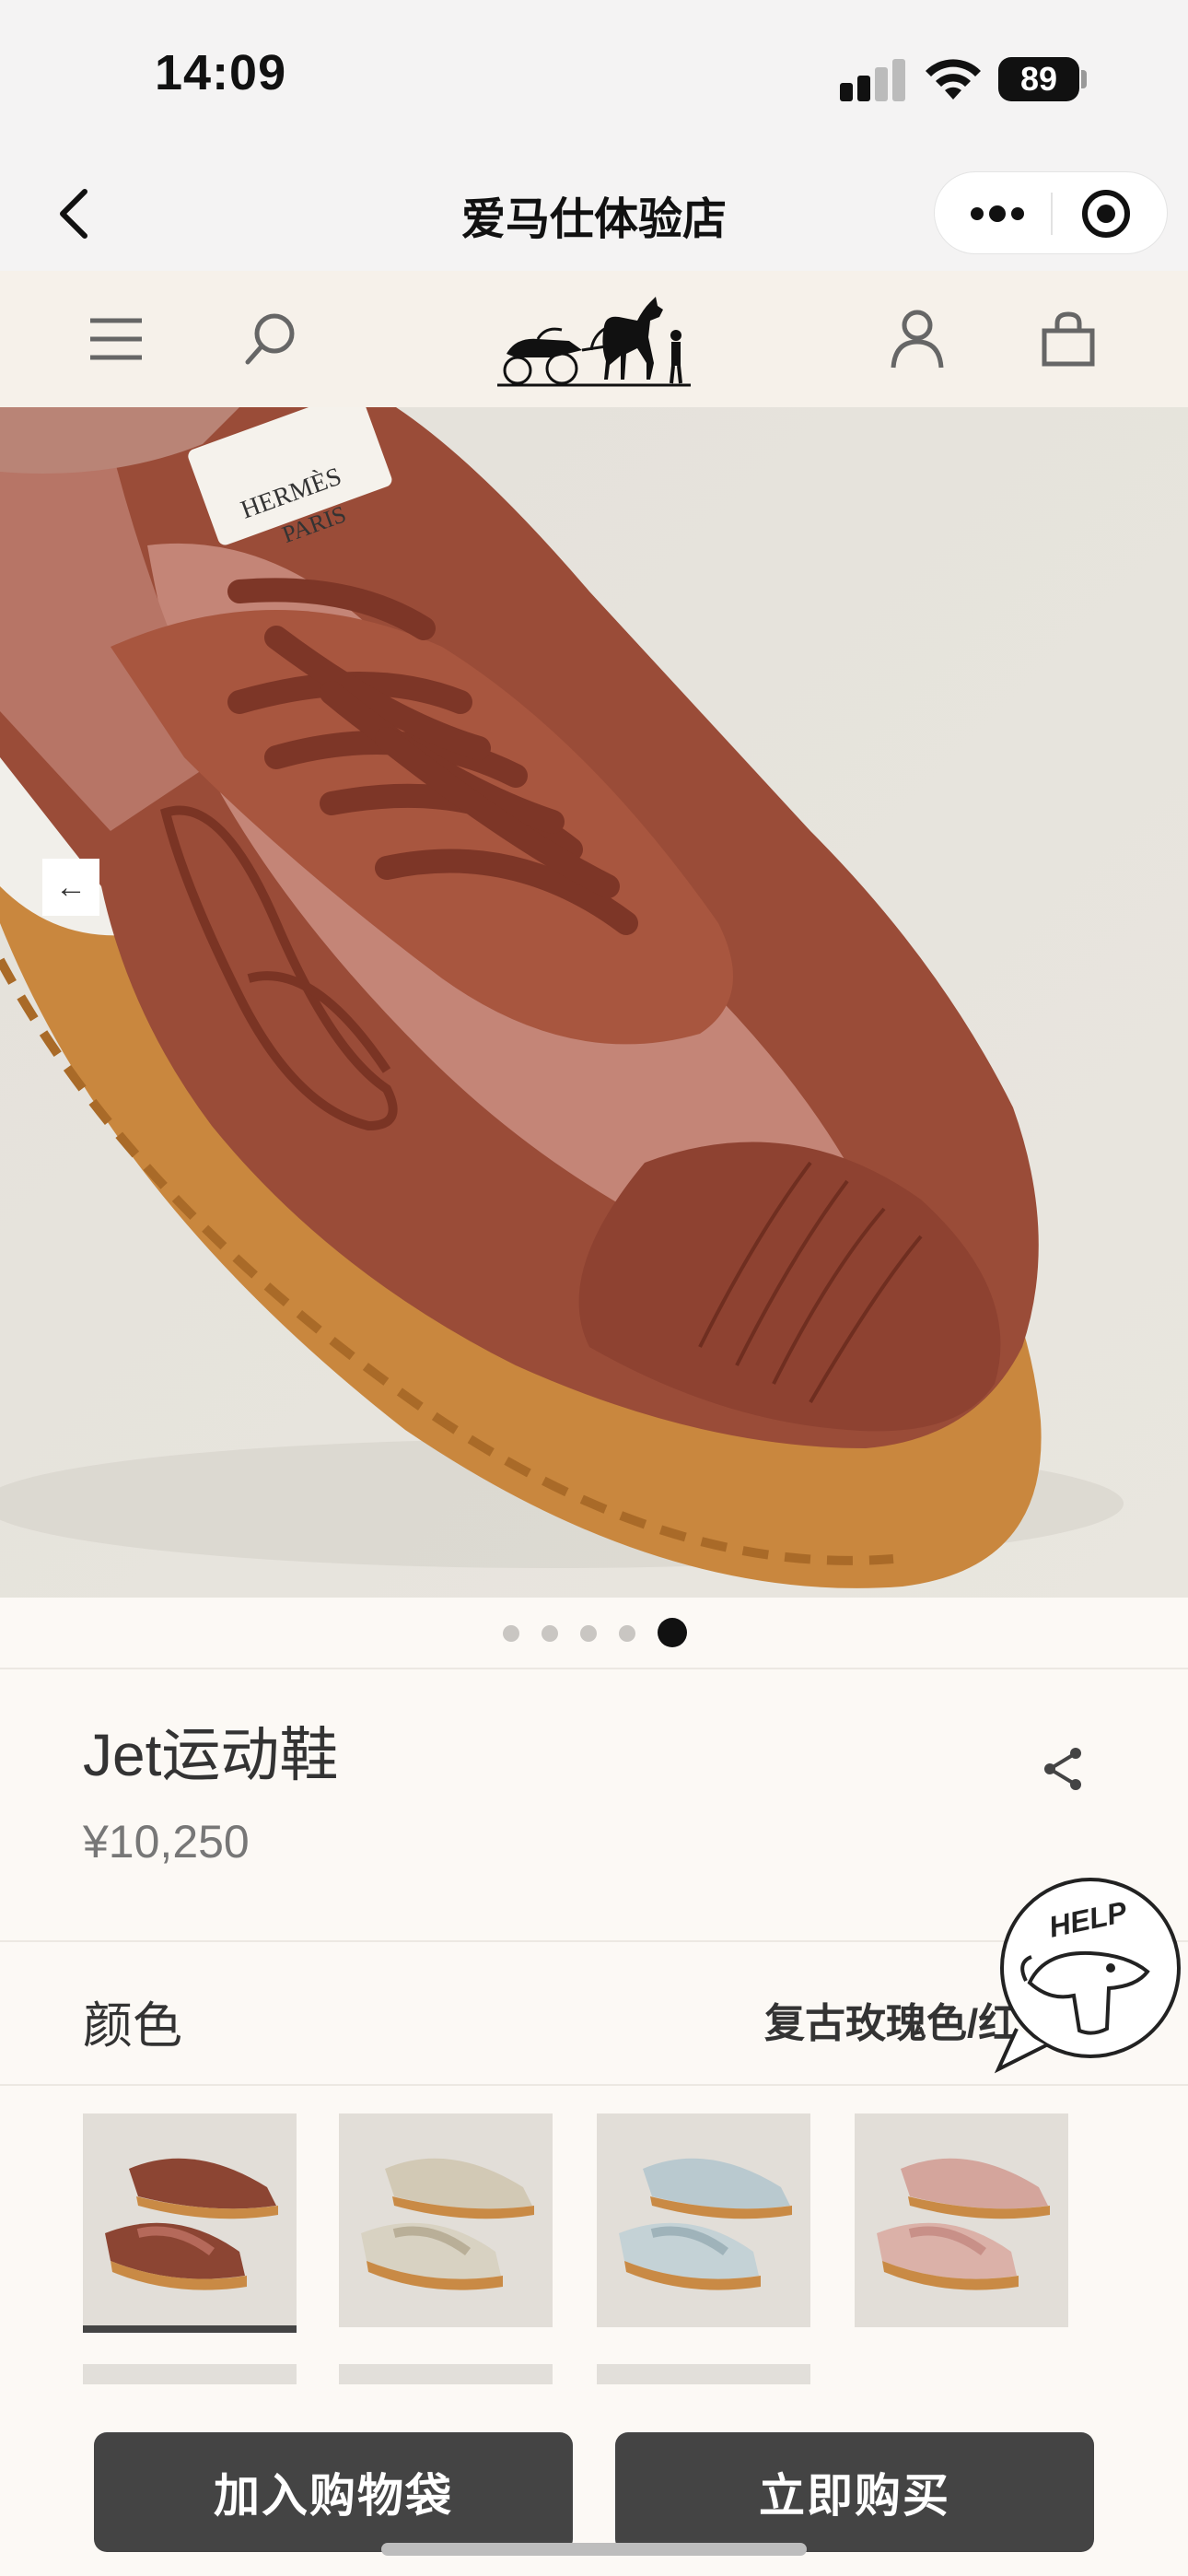  I want to click on back-button, so click(74, 214).